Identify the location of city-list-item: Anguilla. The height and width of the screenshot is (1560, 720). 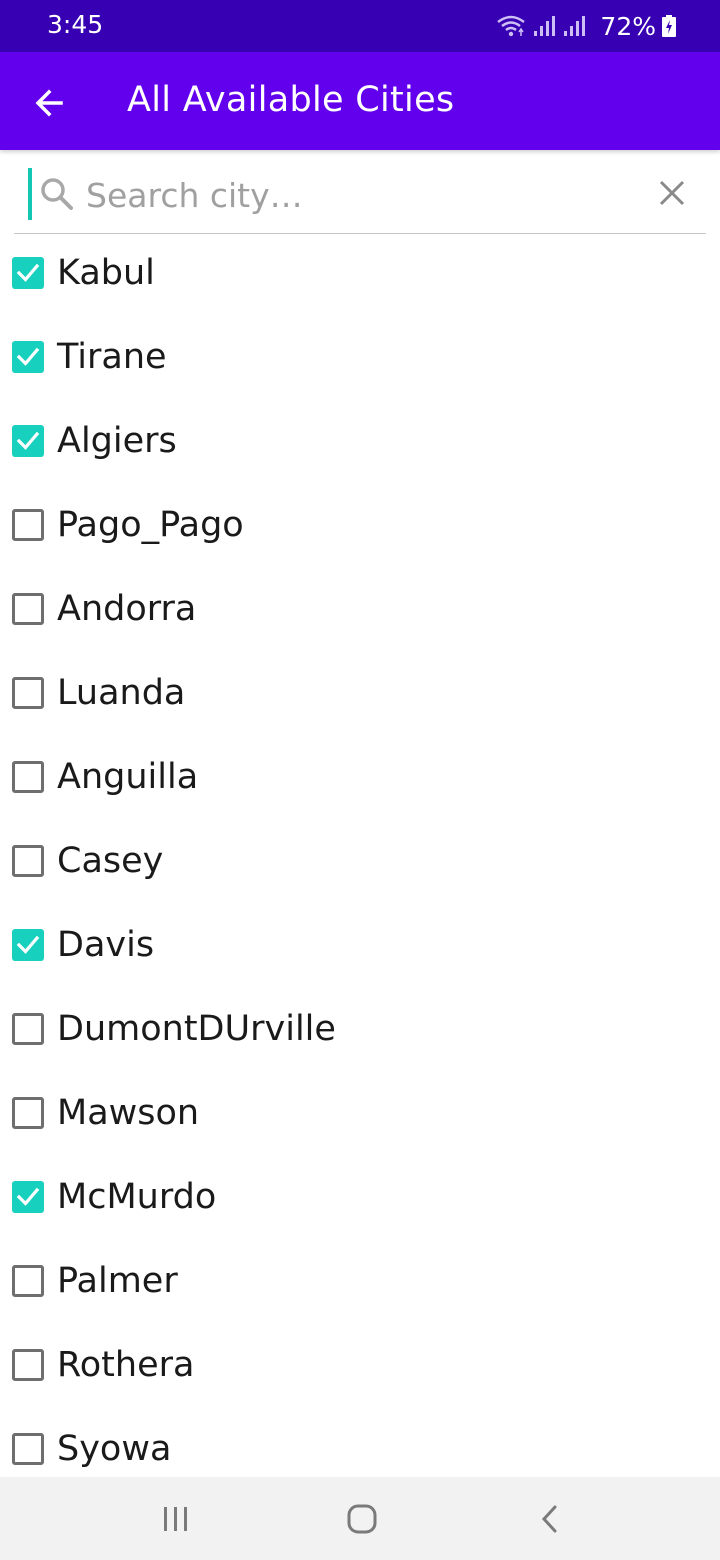
(360, 777).